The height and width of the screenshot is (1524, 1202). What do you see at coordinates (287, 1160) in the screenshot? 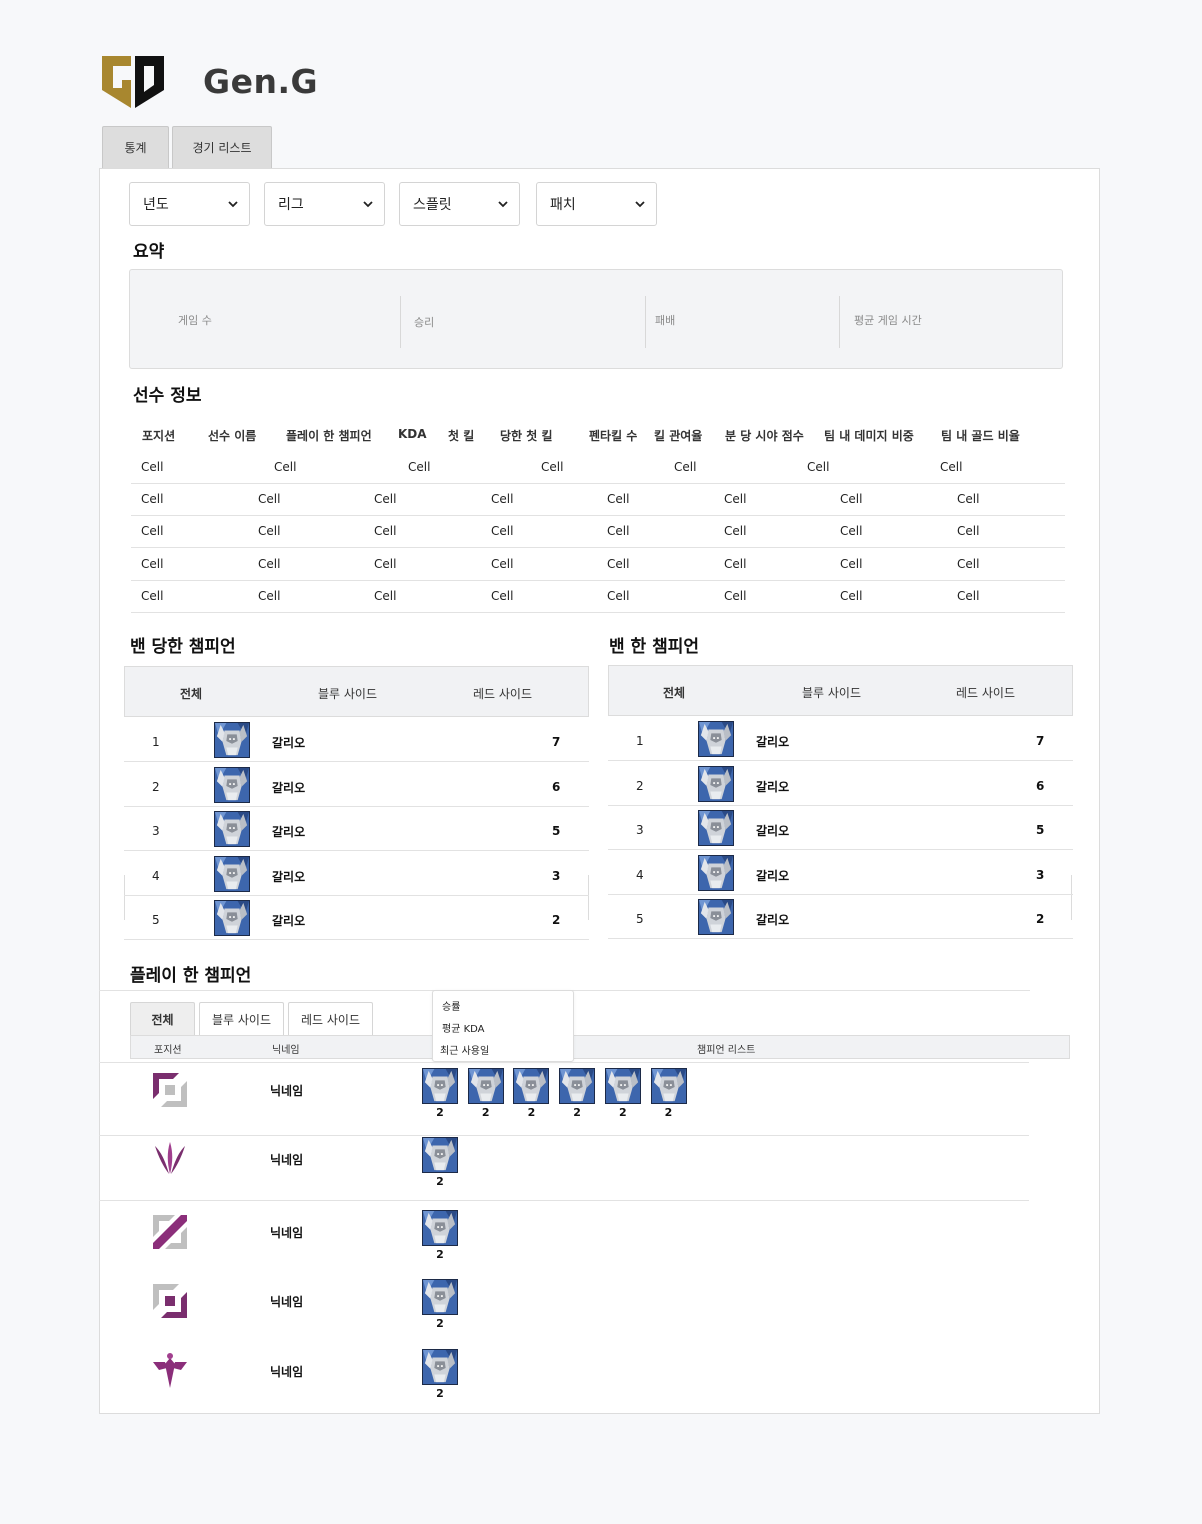
I see `player-nickname: 닉네임` at bounding box center [287, 1160].